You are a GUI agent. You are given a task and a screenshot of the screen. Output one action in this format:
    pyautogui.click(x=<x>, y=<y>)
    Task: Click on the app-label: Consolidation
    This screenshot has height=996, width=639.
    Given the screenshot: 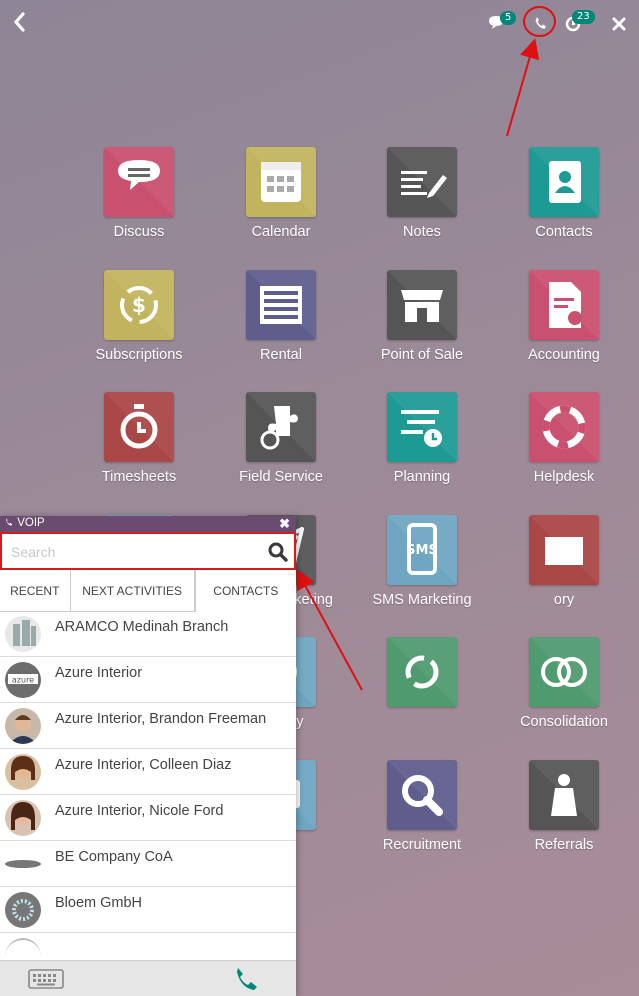 What is the action you would take?
    pyautogui.click(x=564, y=722)
    